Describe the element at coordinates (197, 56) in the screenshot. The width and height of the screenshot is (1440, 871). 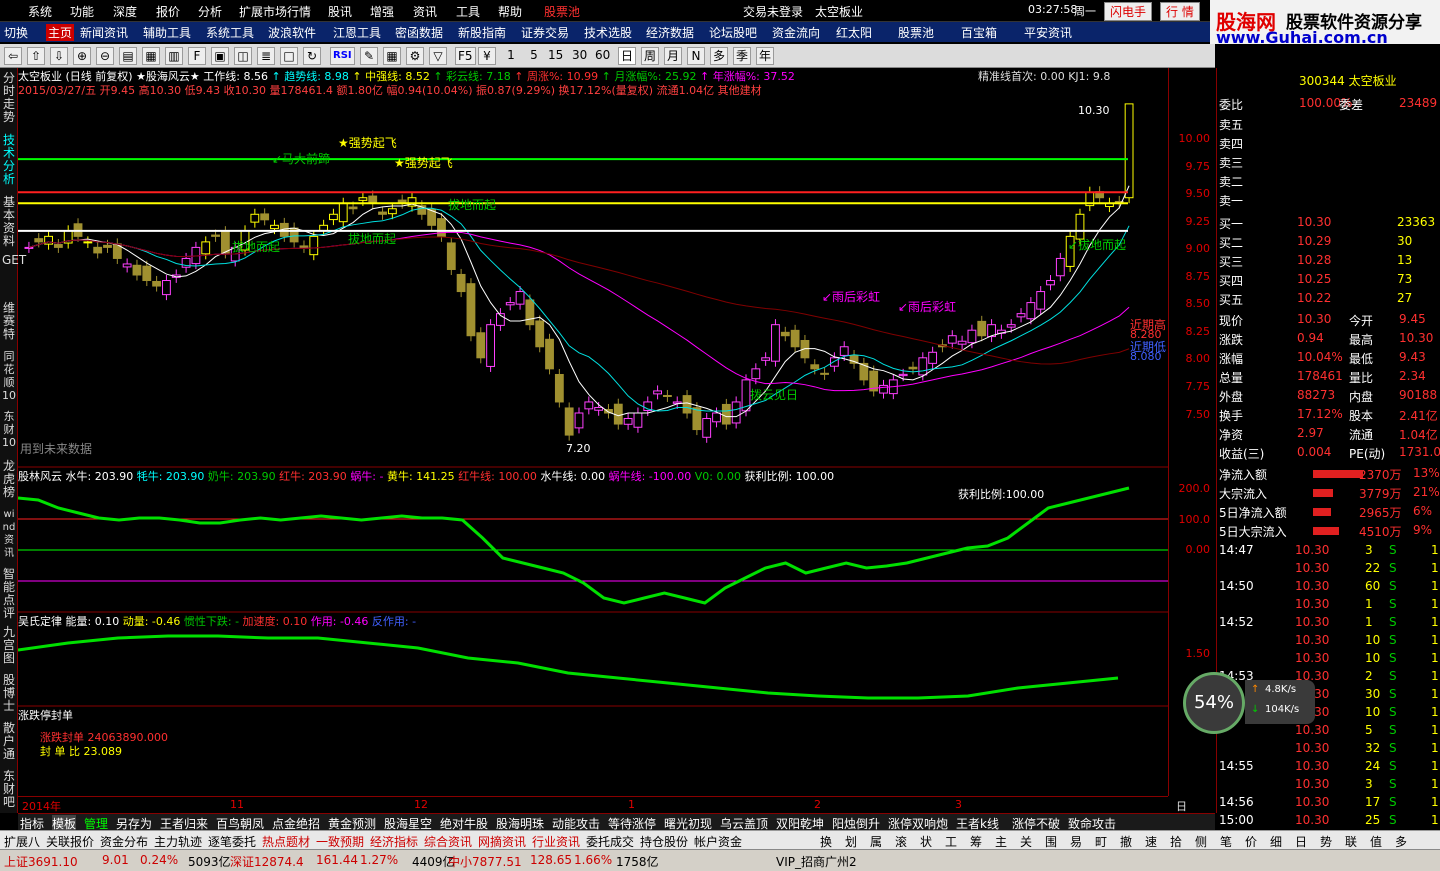
I see `f10-icon: F` at that location.